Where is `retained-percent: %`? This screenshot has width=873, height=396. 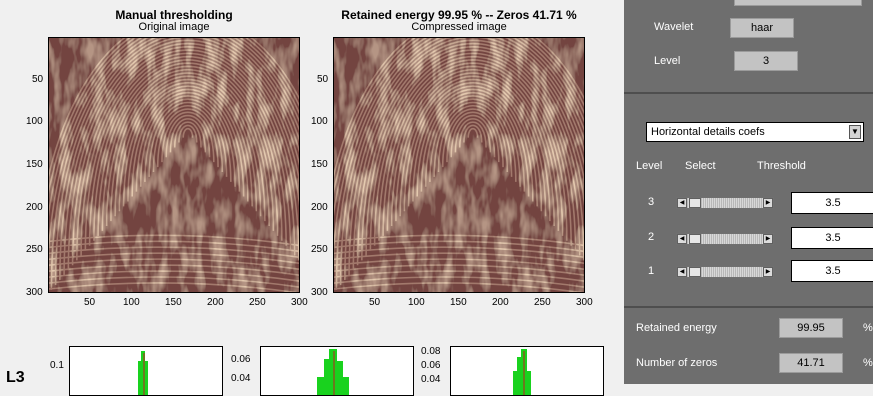
retained-percent: % is located at coordinates (868, 328).